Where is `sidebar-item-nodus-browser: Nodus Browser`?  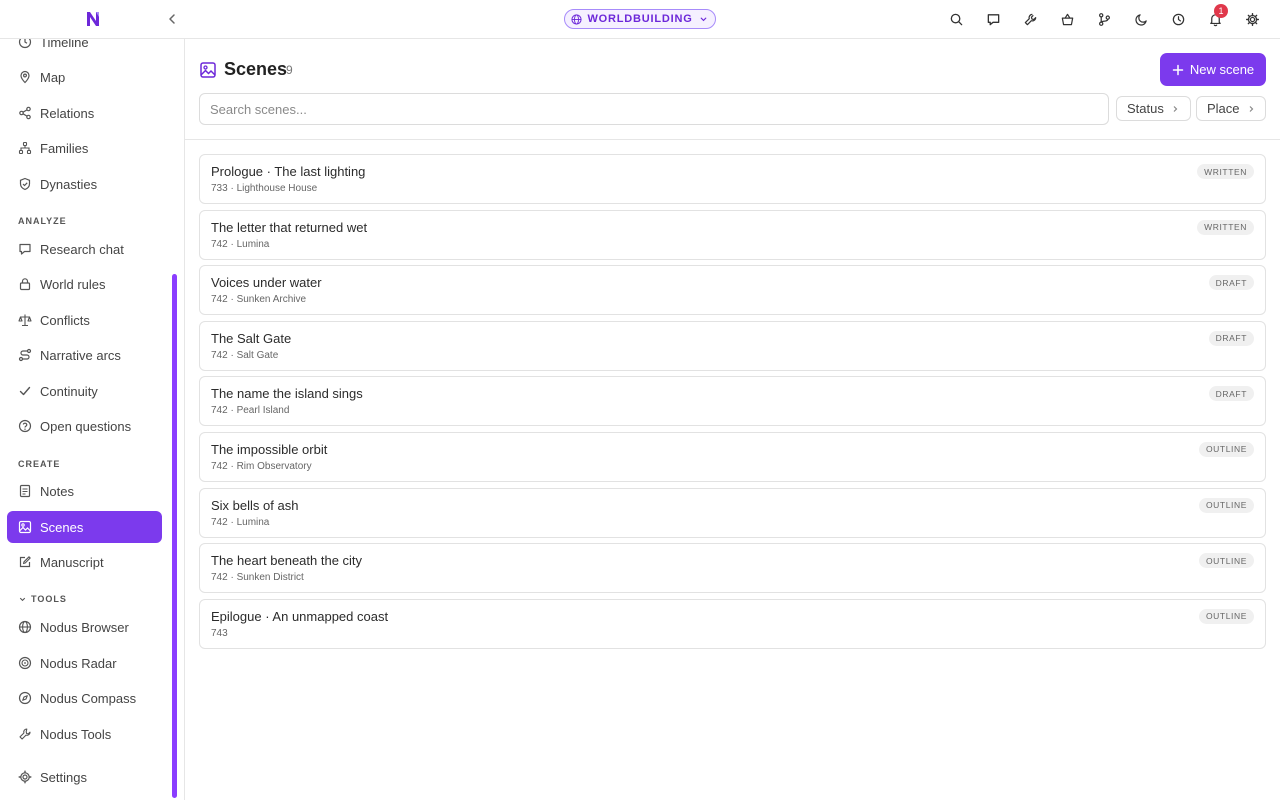 sidebar-item-nodus-browser: Nodus Browser is located at coordinates (84, 627).